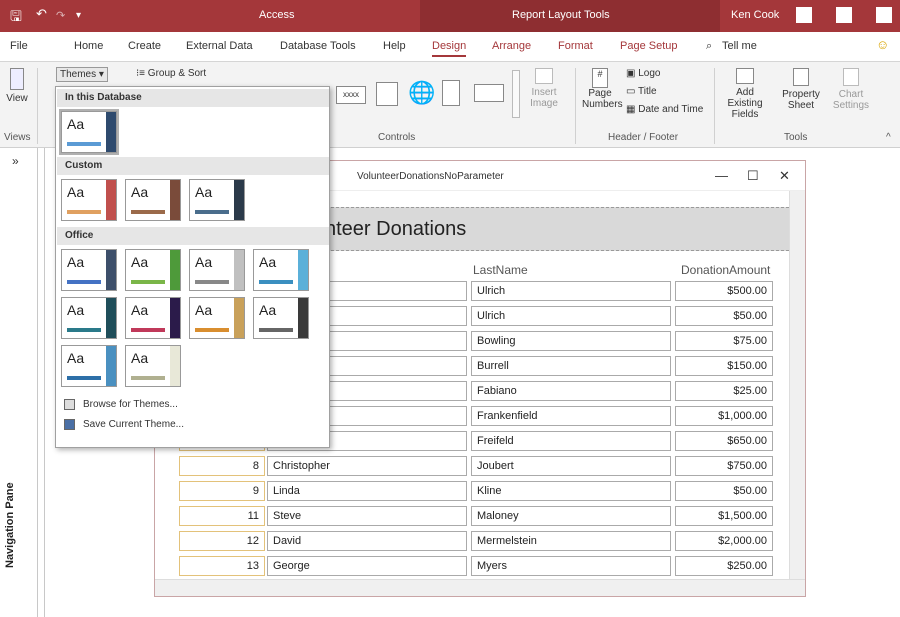  Describe the element at coordinates (721, 175) in the screenshot. I see `minimize-report-icon: —` at that location.